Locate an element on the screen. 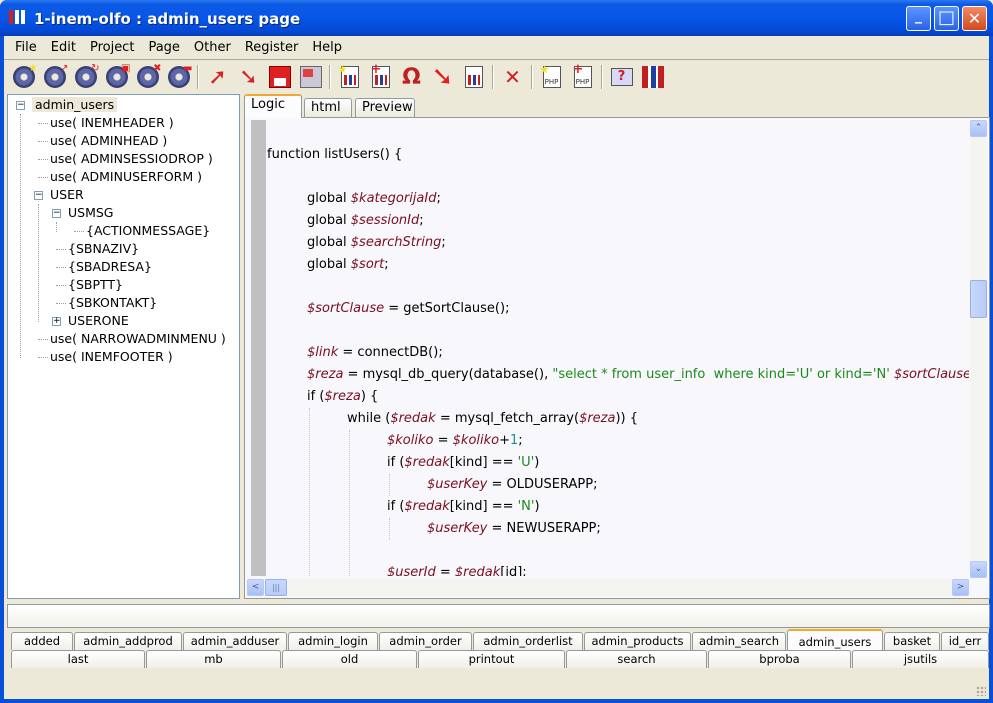 Image resolution: width=993 pixels, height=703 pixels. menu-project: Project is located at coordinates (112, 47).